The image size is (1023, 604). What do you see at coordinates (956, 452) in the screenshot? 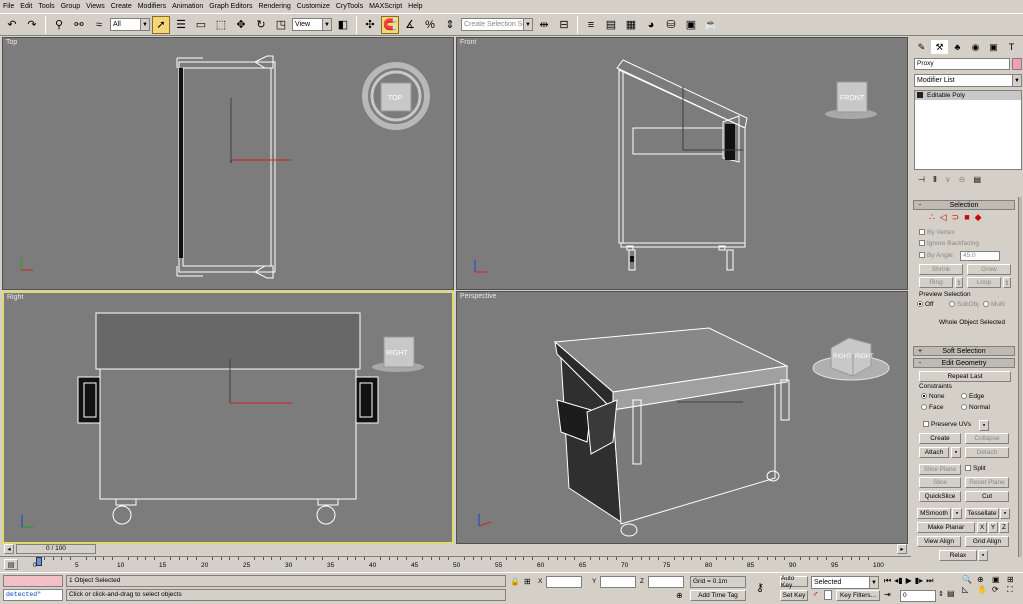
I see `attach-list-button: ▪` at bounding box center [956, 452].